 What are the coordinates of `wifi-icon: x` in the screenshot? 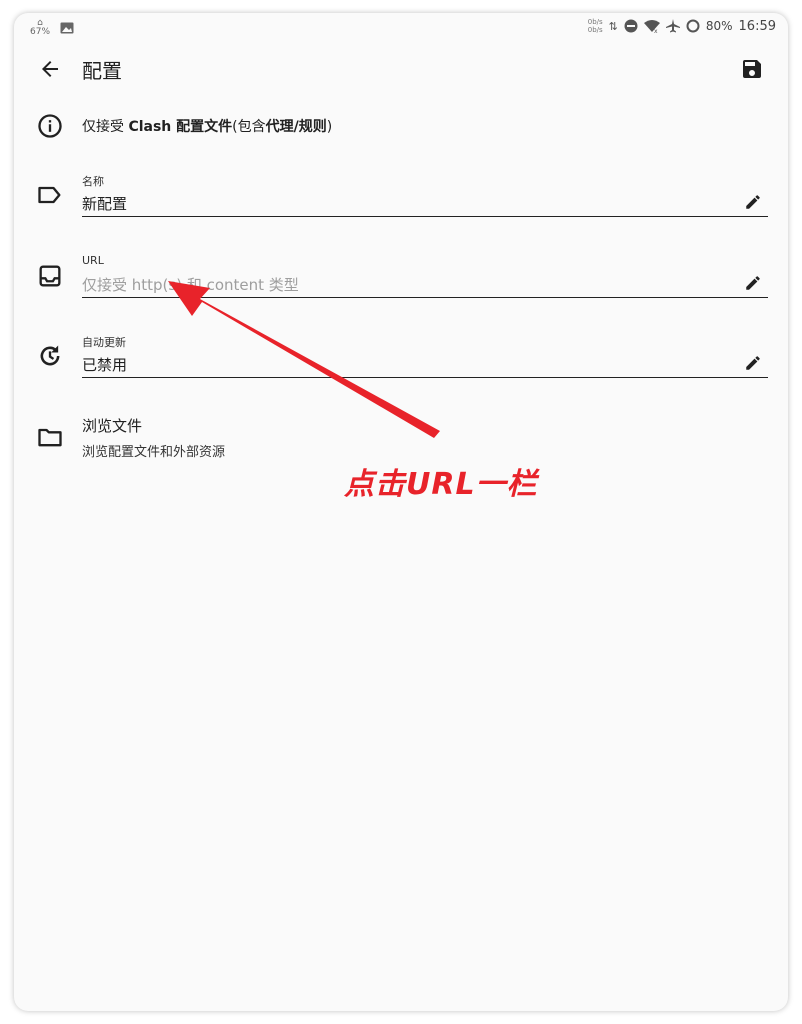 It's located at (651, 26).